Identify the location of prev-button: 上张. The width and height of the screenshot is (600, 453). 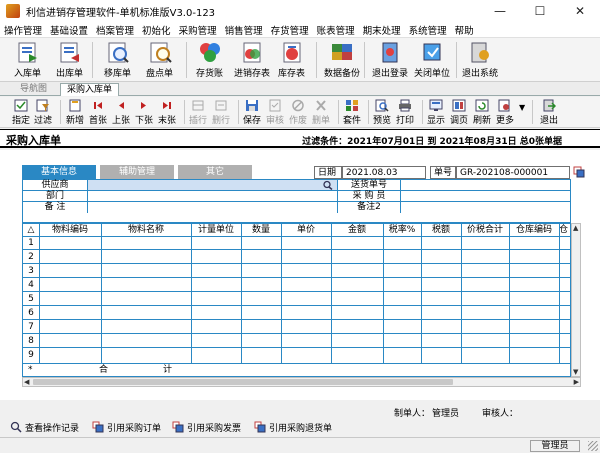
(121, 113).